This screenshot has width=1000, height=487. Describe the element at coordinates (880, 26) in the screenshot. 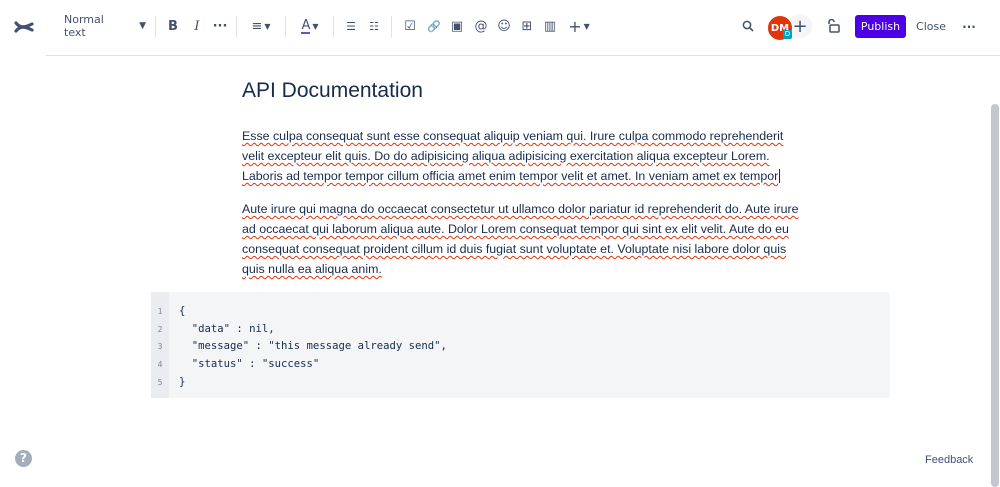

I see `publish-button: Publish` at that location.